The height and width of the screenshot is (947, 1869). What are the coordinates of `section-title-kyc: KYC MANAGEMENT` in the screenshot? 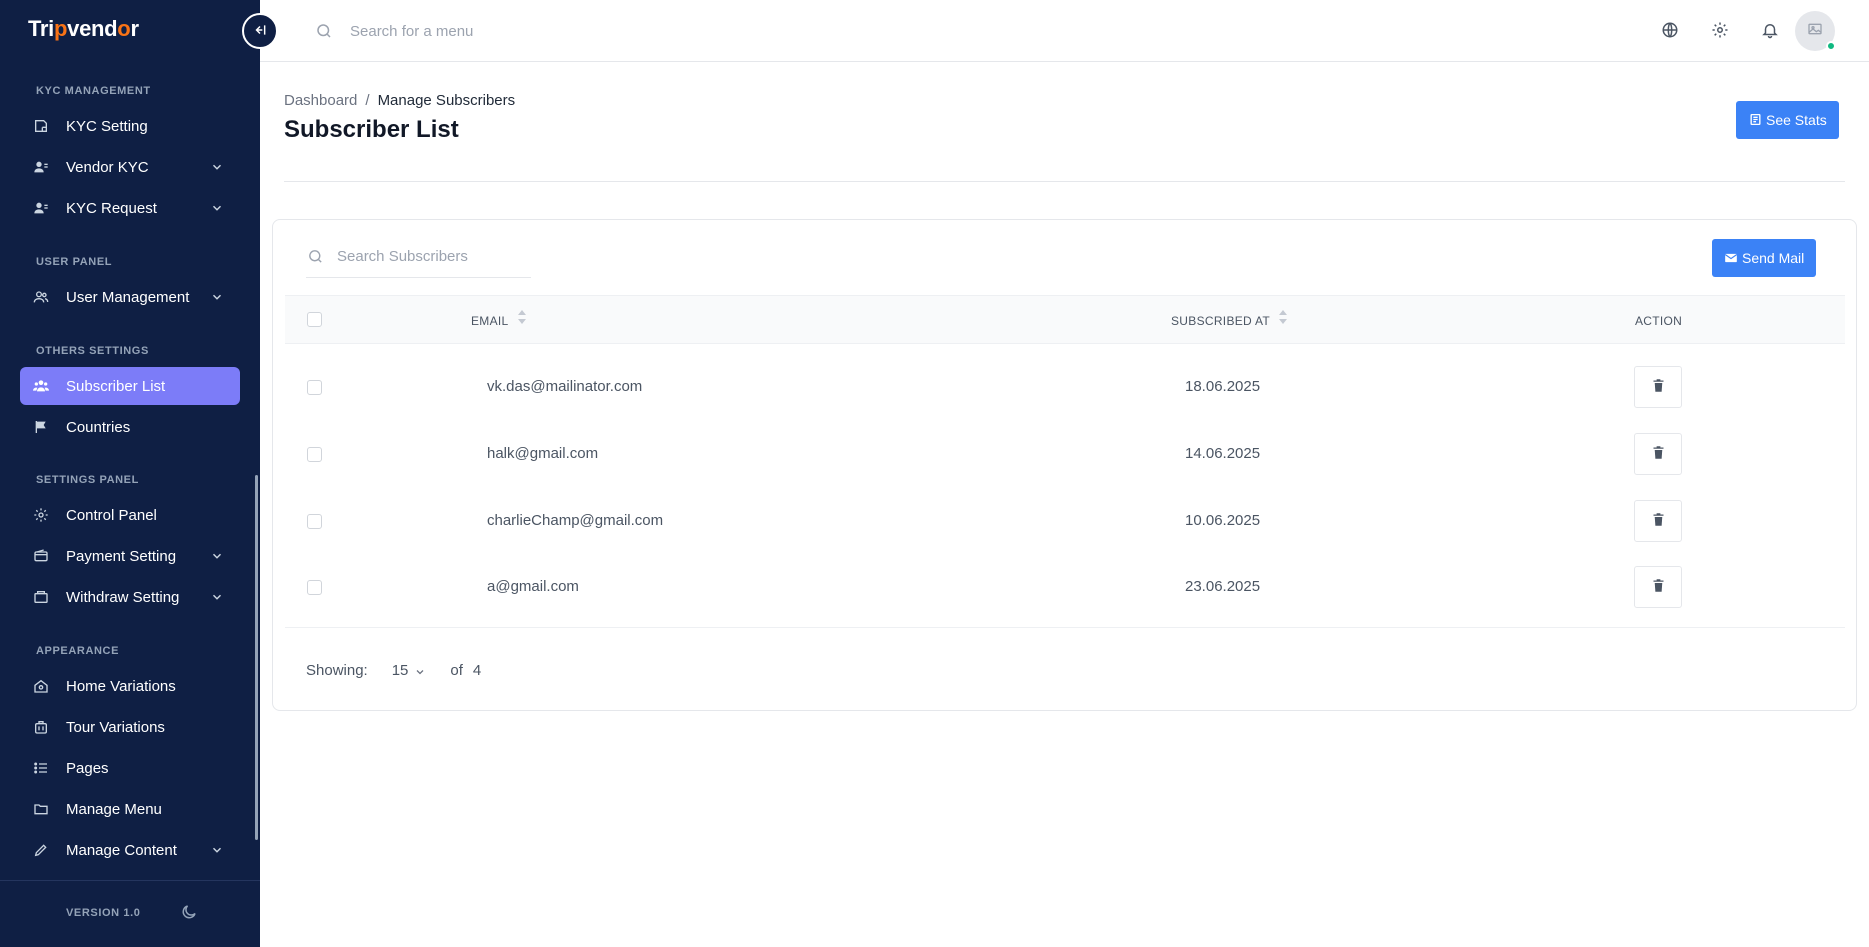 It's located at (93, 91).